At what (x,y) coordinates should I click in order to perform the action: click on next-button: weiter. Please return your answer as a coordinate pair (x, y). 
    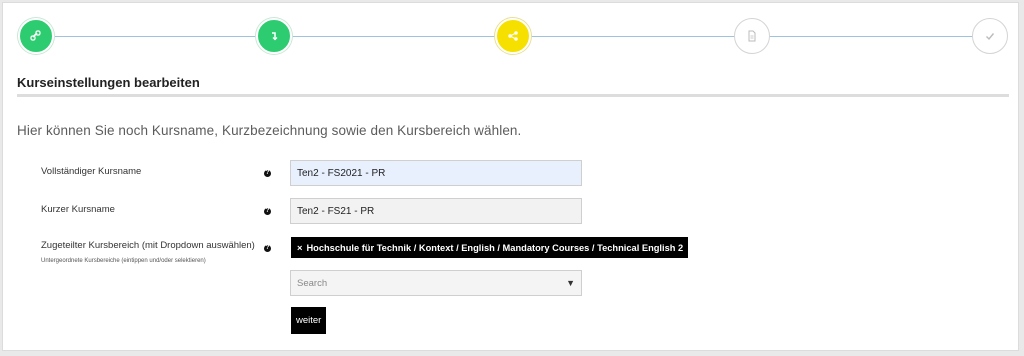
    Looking at the image, I should click on (309, 320).